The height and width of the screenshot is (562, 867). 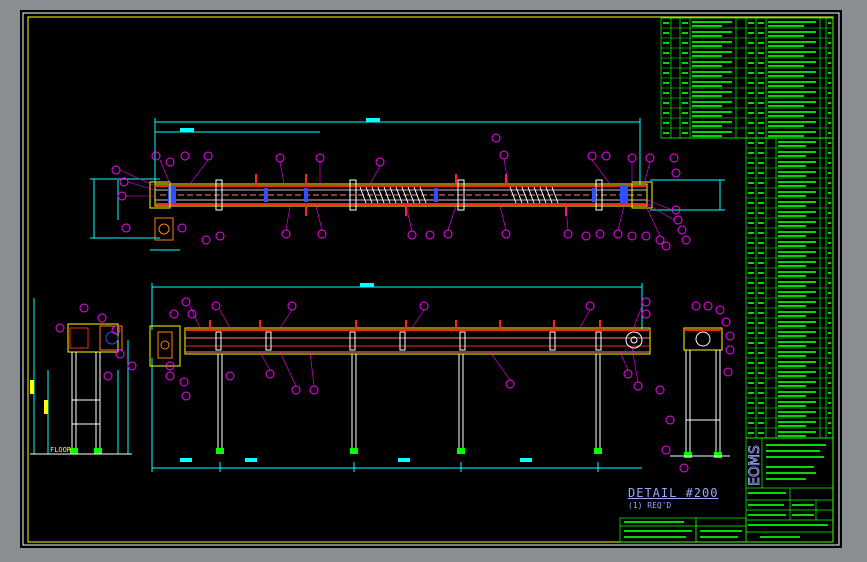 I want to click on bom-text, so click(x=747, y=229).